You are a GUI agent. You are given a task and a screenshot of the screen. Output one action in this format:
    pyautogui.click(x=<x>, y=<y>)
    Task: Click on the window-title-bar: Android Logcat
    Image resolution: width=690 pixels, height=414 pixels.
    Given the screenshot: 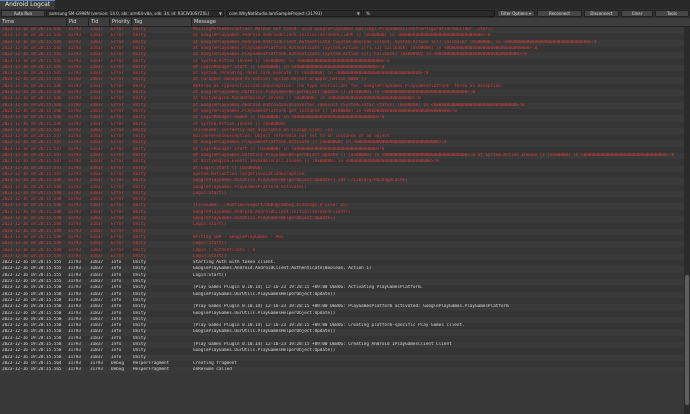 What is the action you would take?
    pyautogui.click(x=345, y=4)
    